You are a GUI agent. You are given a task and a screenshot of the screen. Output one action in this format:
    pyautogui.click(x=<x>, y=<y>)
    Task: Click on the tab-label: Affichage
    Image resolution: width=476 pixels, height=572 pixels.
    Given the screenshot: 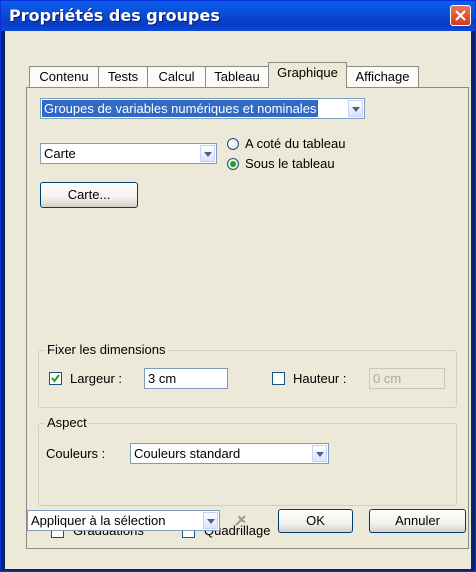 What is the action you would take?
    pyautogui.click(x=382, y=76)
    